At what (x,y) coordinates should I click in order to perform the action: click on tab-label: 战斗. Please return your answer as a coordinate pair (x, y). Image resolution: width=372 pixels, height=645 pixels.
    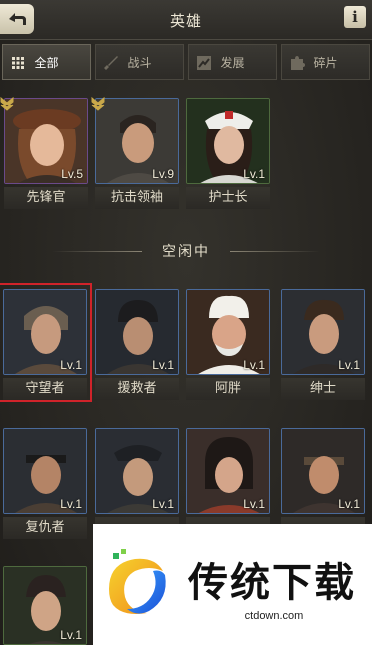
    Looking at the image, I should click on (139, 62).